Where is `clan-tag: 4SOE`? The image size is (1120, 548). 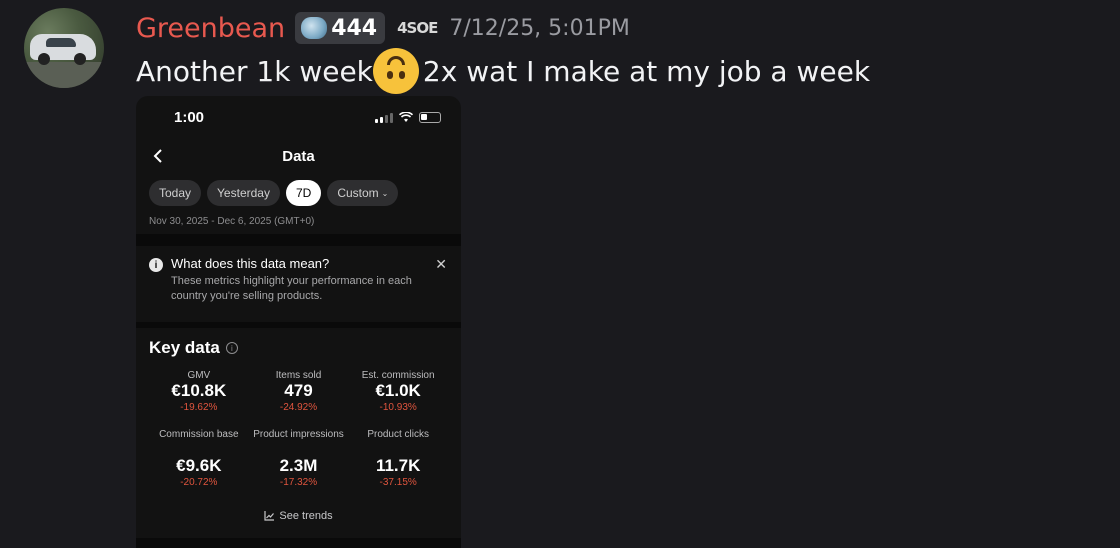 clan-tag: 4SOE is located at coordinates (417, 28).